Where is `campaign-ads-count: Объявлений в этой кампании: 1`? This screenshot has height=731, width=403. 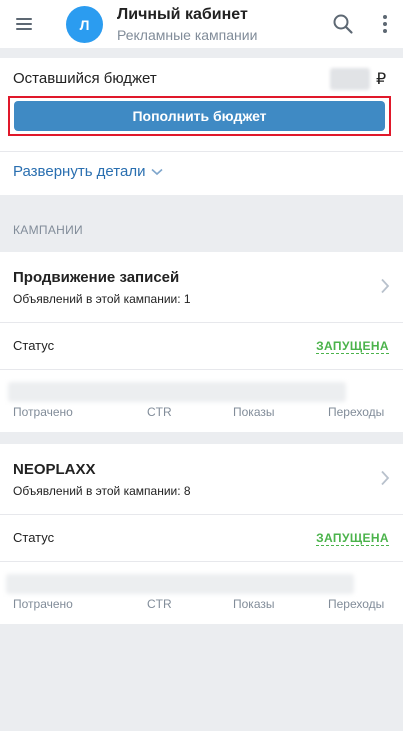 campaign-ads-count: Объявлений в этой кампании: 1 is located at coordinates (102, 299).